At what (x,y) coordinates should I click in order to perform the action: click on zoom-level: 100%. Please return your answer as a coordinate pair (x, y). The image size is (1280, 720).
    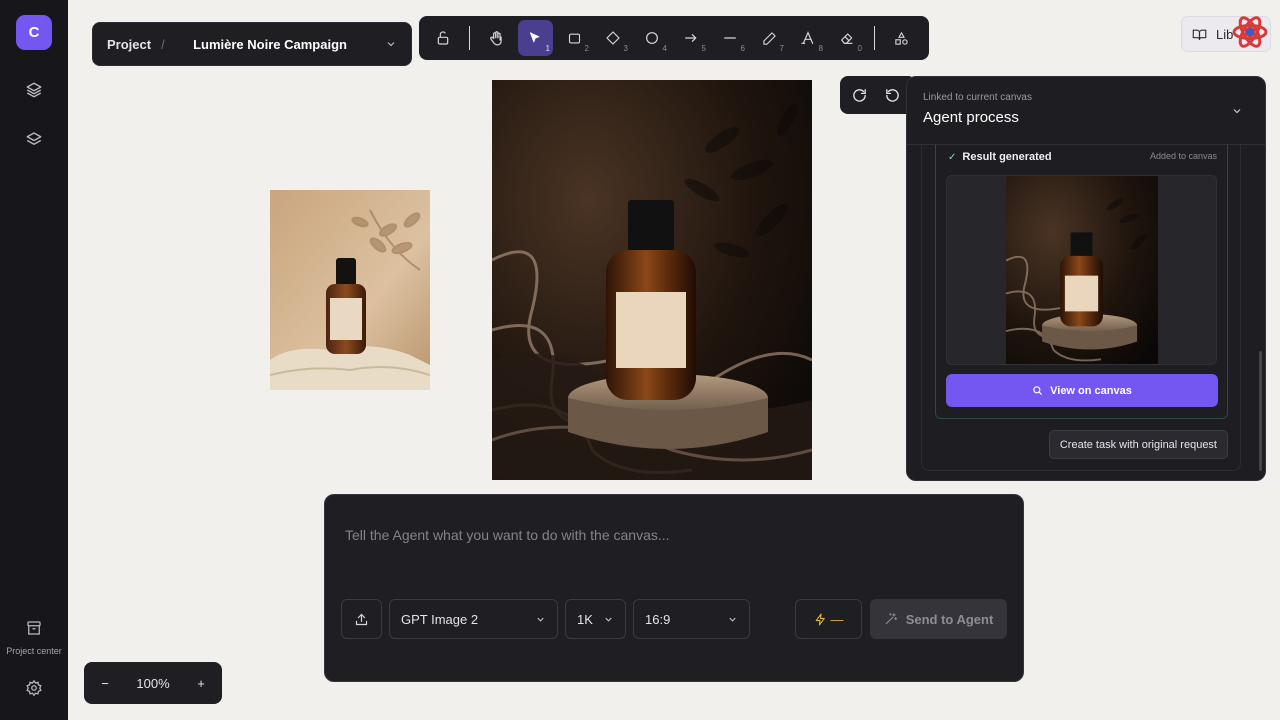
    Looking at the image, I should click on (153, 683).